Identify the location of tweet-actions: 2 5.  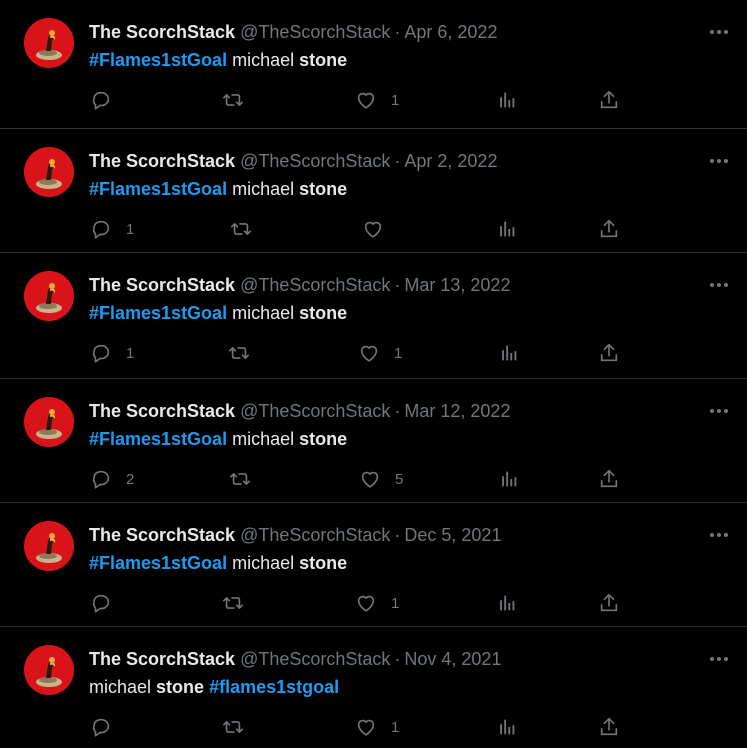
(373, 479).